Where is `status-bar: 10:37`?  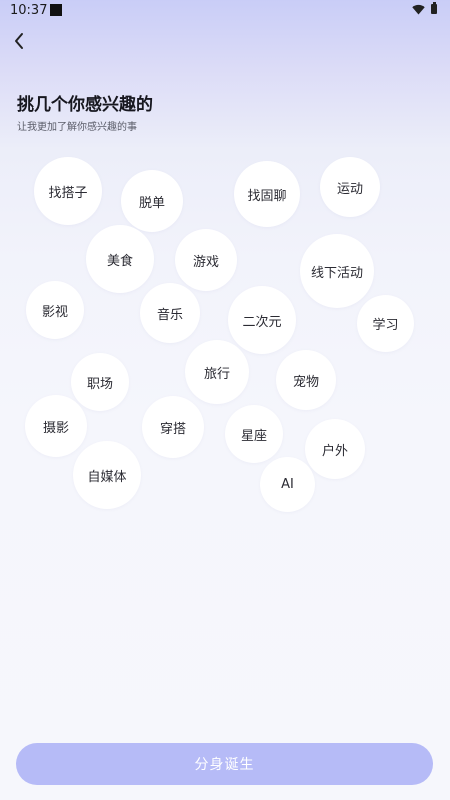
status-bar: 10:37 is located at coordinates (225, 11).